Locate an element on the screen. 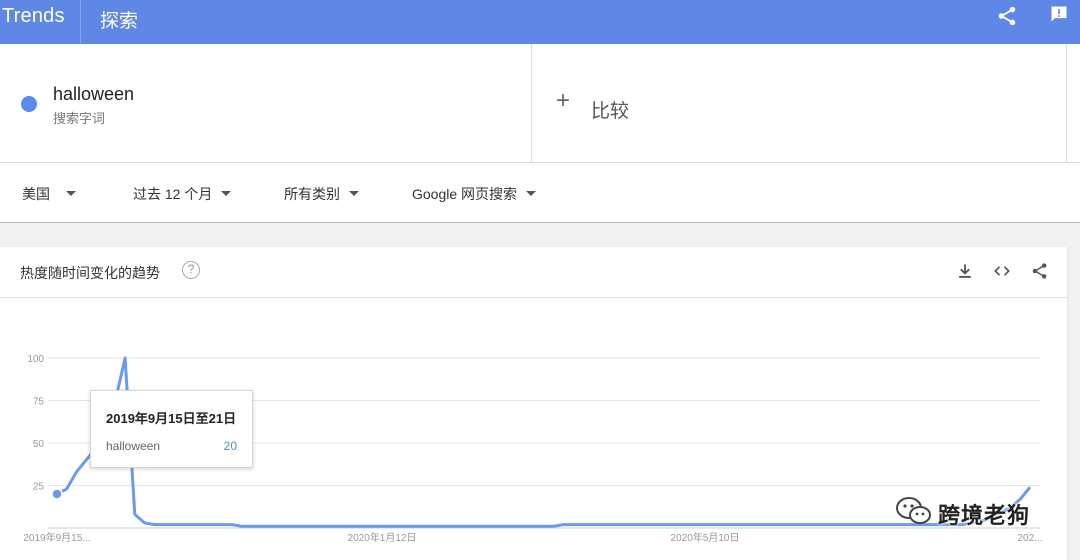 This screenshot has height=560, width=1080. filter-bar: 美国 过去 12 个月 所有类别 Google 网页搜索 is located at coordinates (540, 193).